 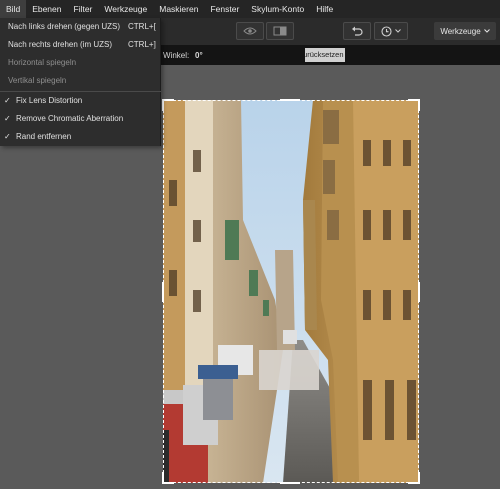 What do you see at coordinates (125, 9) in the screenshot?
I see `menu-werkzeuge: Werkzeuge` at bounding box center [125, 9].